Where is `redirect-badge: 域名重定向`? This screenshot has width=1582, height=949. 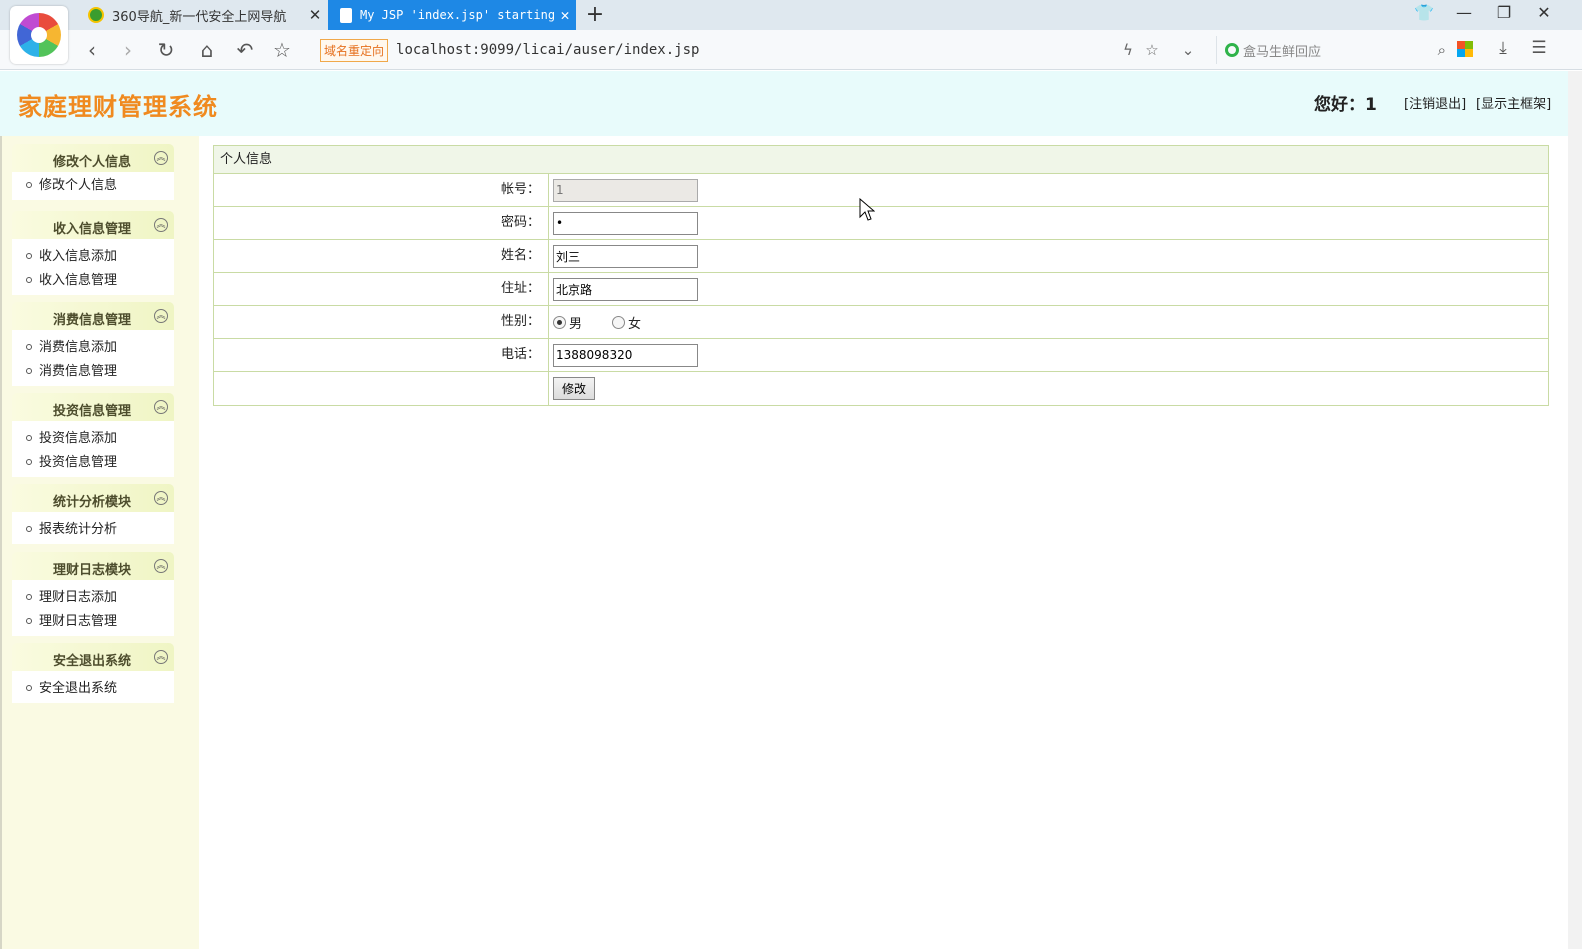 redirect-badge: 域名重定向 is located at coordinates (354, 50).